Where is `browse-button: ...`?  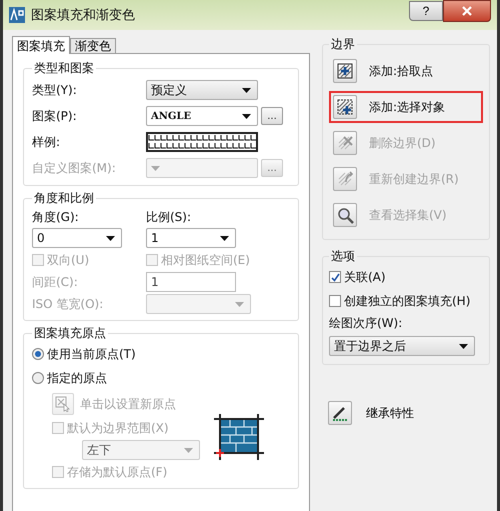 browse-button: ... is located at coordinates (272, 116).